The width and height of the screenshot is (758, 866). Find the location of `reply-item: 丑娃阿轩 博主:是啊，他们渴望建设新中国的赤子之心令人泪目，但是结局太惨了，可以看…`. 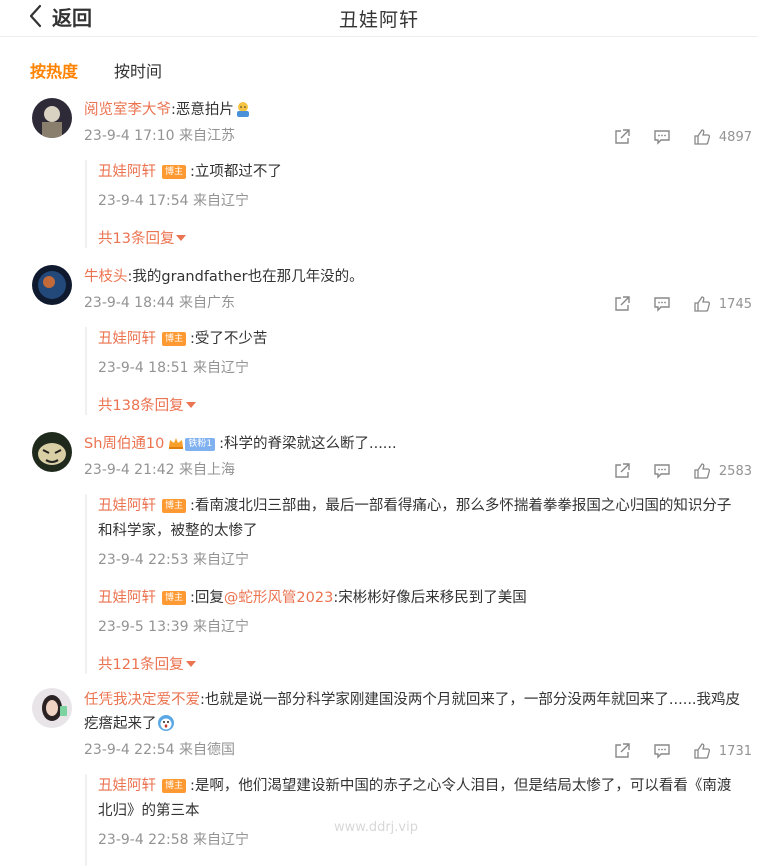

reply-item: 丑娃阿轩 博主:是啊，他们渴望建设新中国的赤子之心令人泪目，但是结局太惨了，可以看… is located at coordinates (415, 813).